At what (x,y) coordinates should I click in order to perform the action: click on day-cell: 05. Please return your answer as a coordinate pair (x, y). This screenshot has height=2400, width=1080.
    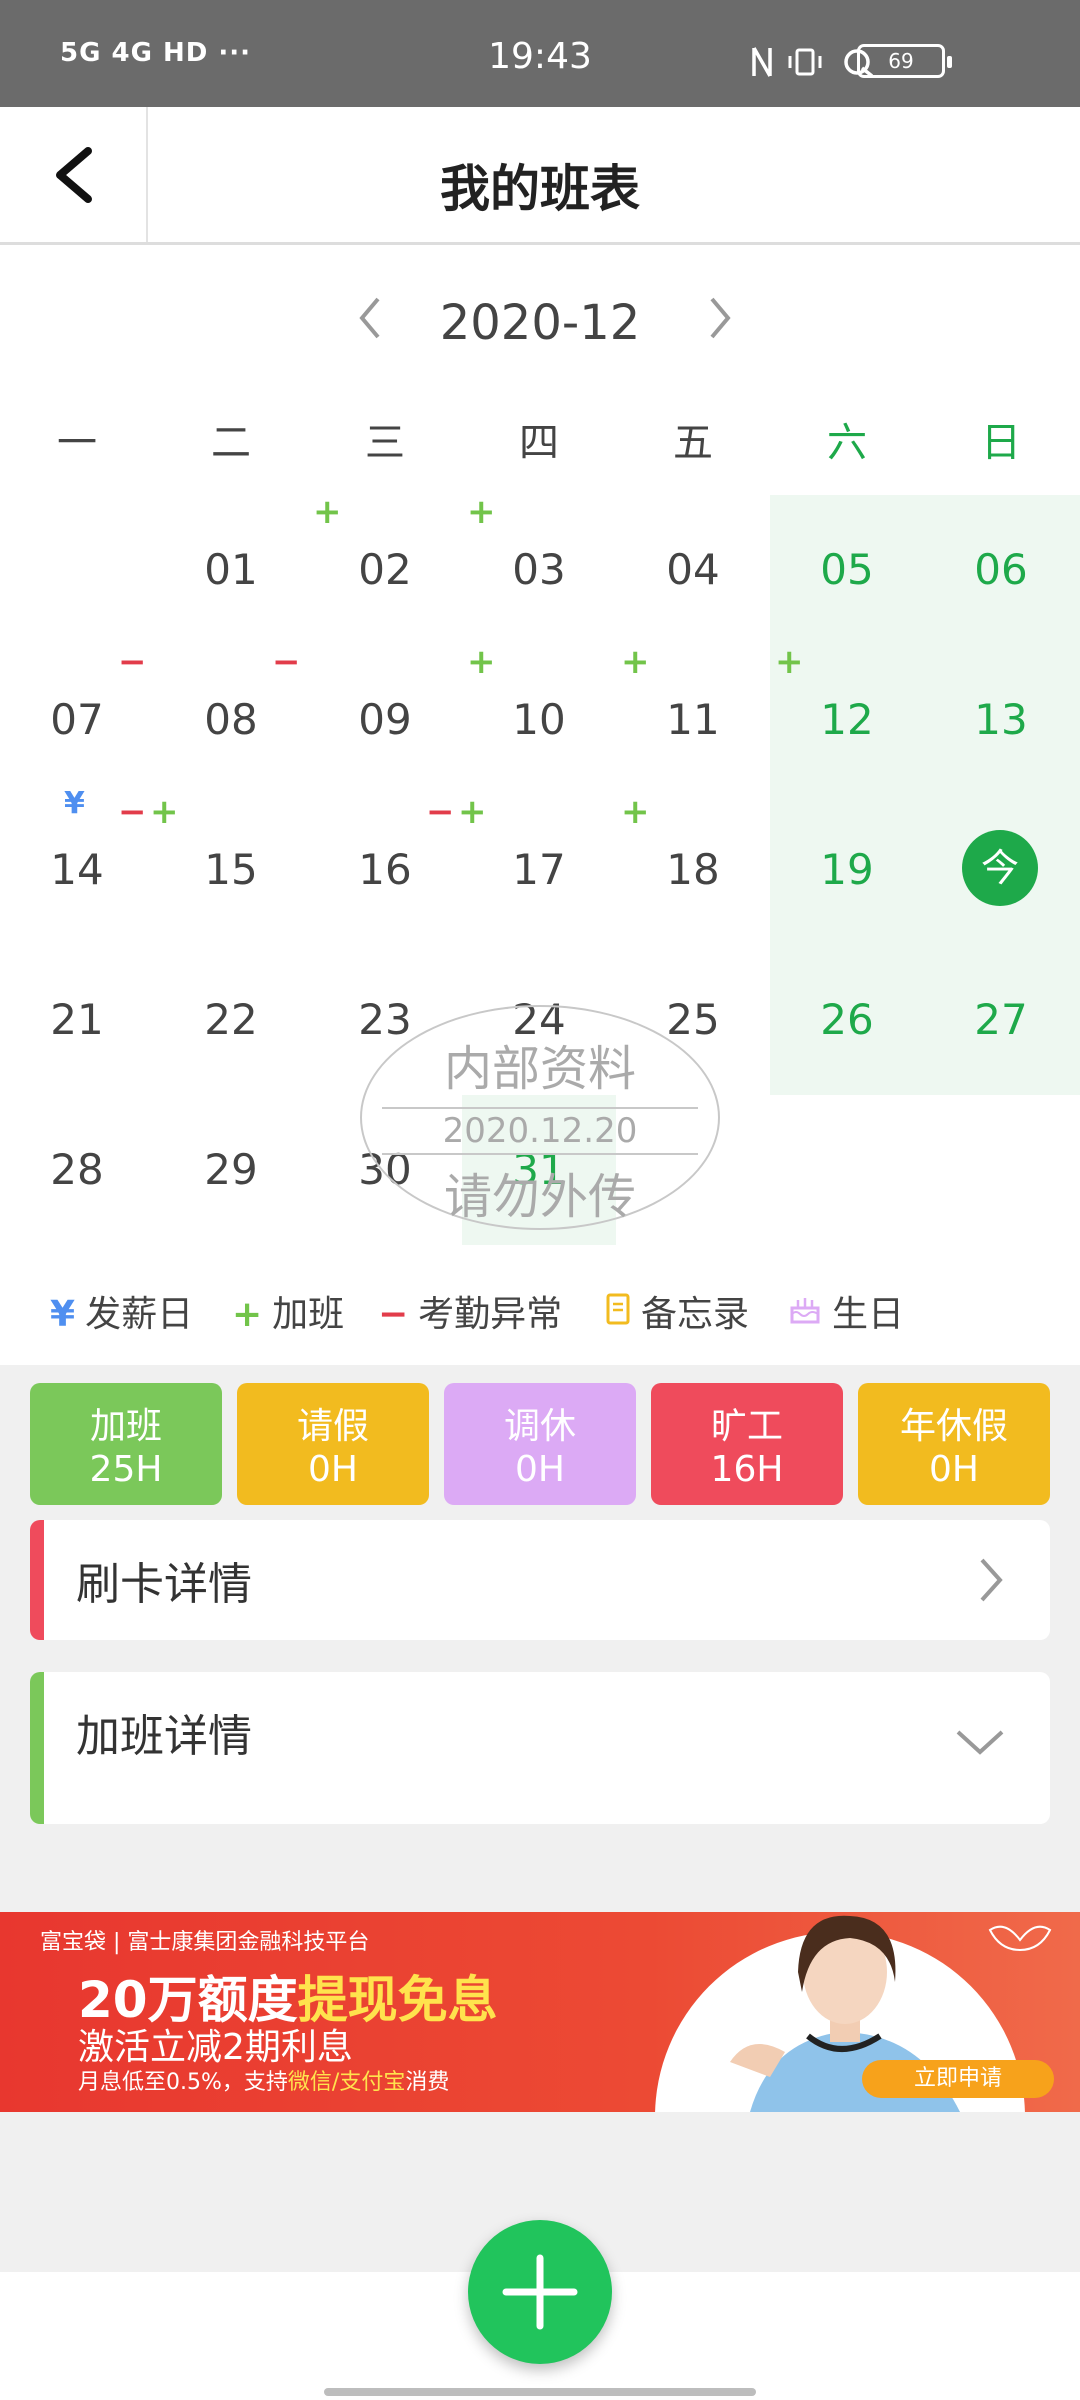
    Looking at the image, I should click on (847, 570).